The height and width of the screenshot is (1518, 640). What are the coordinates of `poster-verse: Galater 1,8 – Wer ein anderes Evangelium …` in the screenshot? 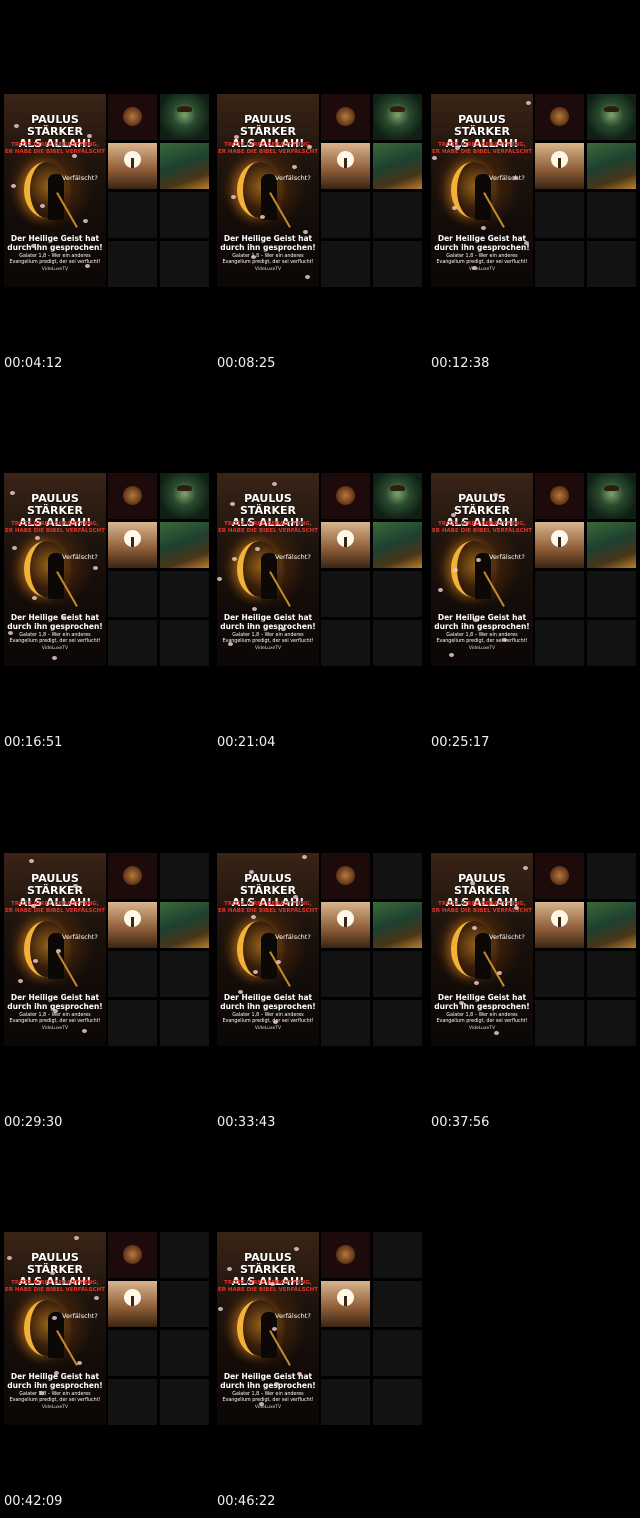 It's located at (55, 1019).